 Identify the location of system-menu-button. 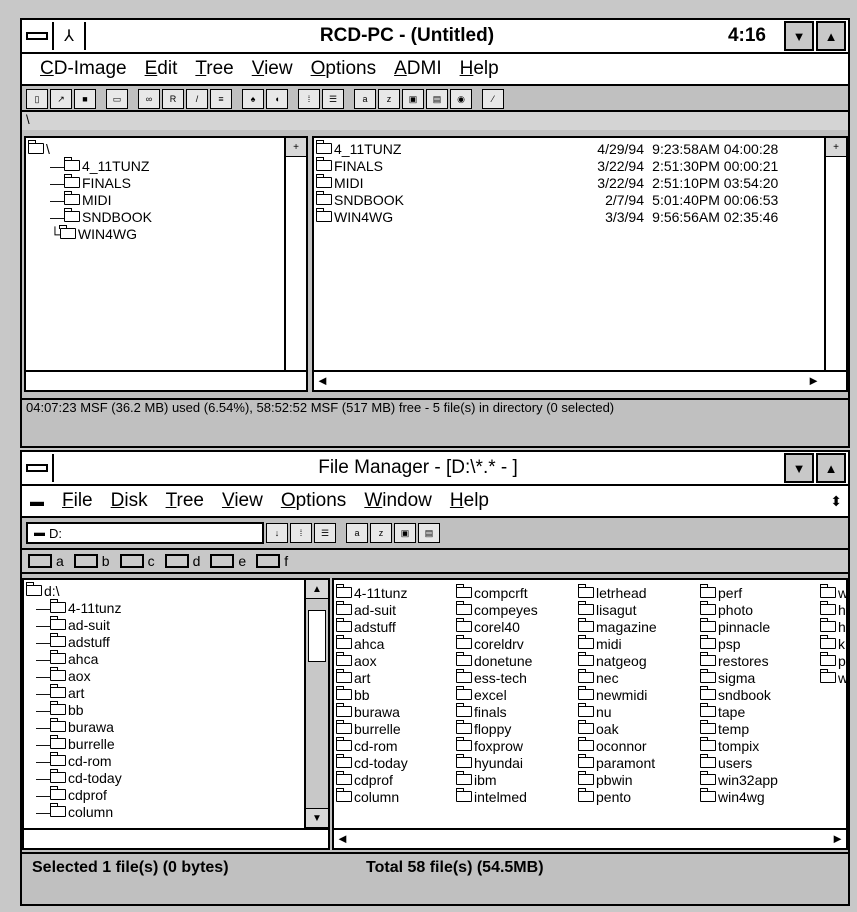
(38, 36).